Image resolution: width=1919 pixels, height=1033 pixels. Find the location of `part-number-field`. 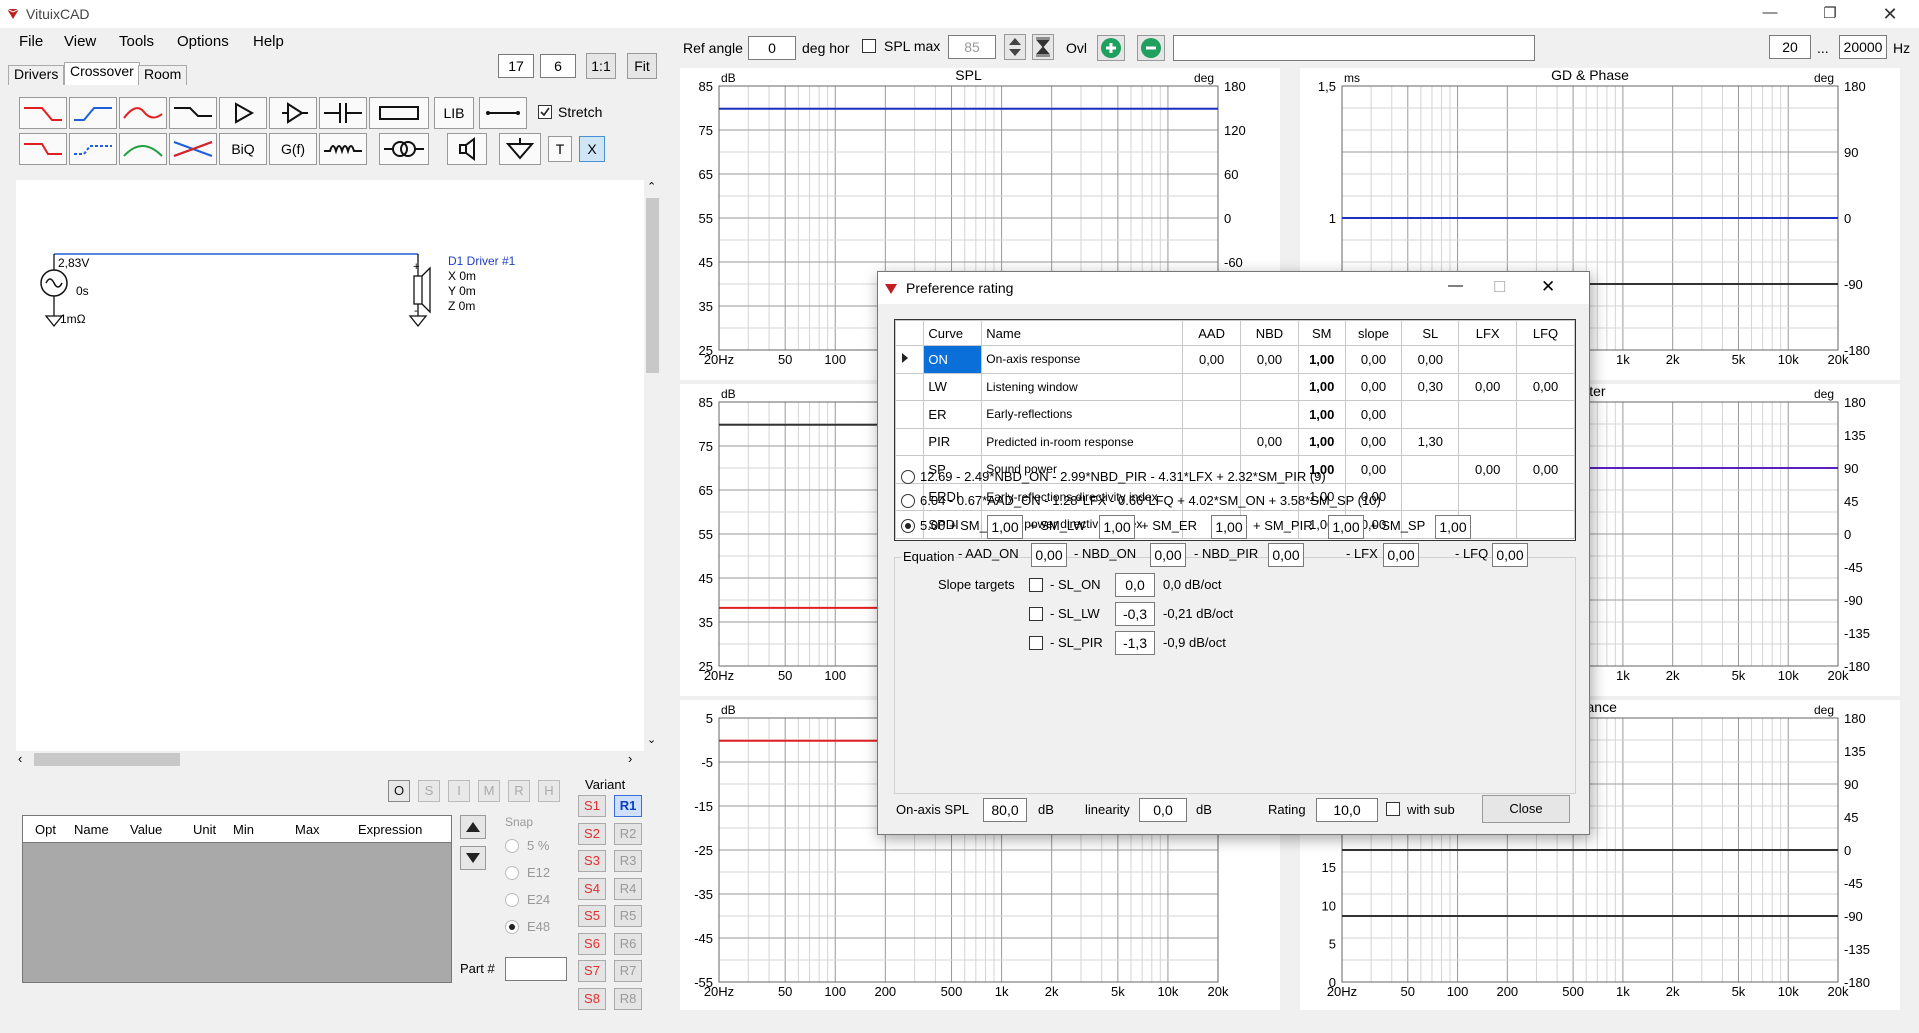

part-number-field is located at coordinates (536, 969).